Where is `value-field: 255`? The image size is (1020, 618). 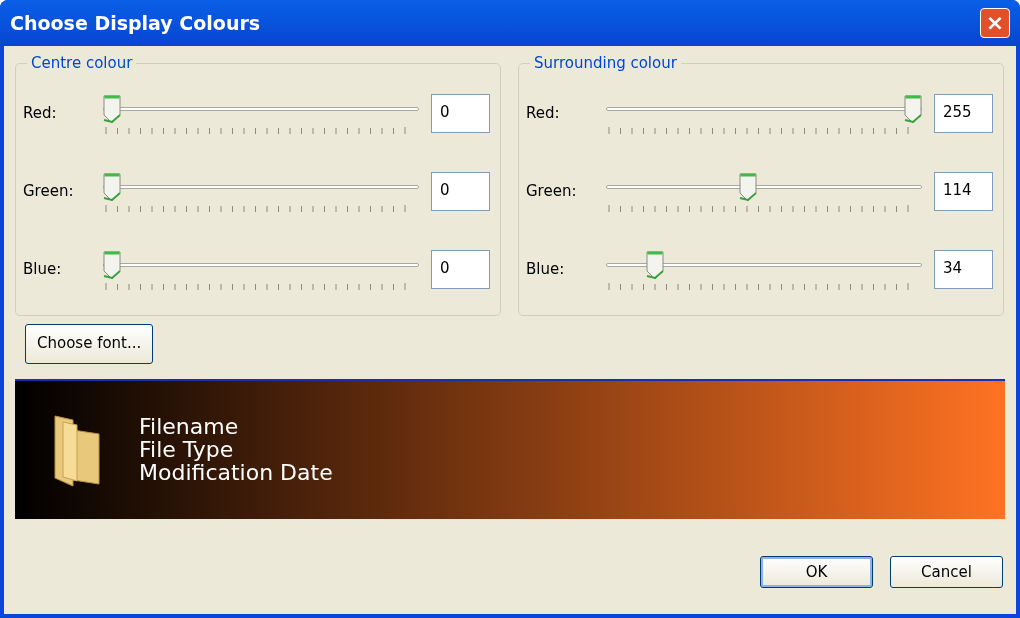
value-field: 255 is located at coordinates (963, 113).